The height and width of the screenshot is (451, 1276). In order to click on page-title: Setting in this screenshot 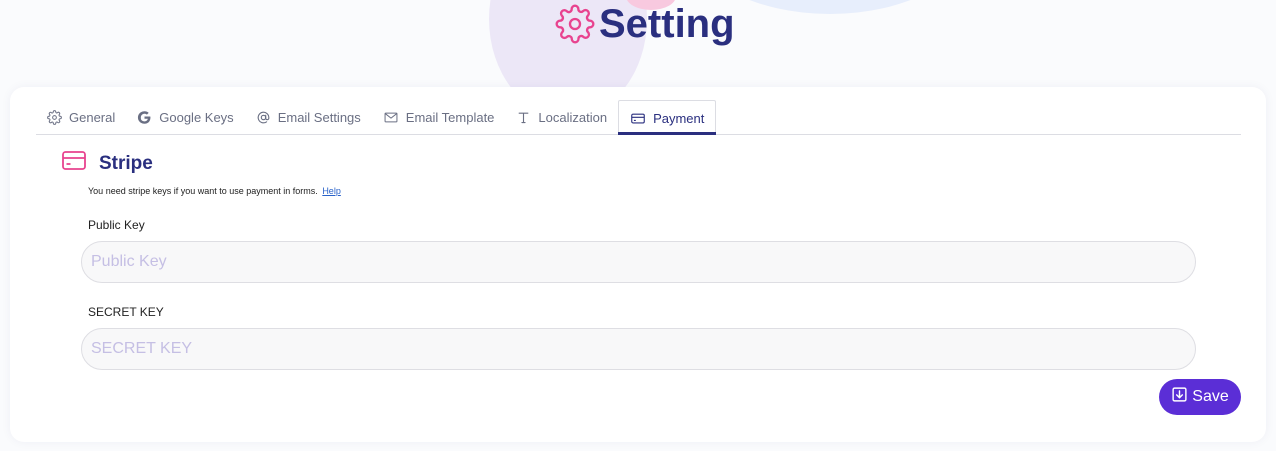, I will do `click(667, 24)`.